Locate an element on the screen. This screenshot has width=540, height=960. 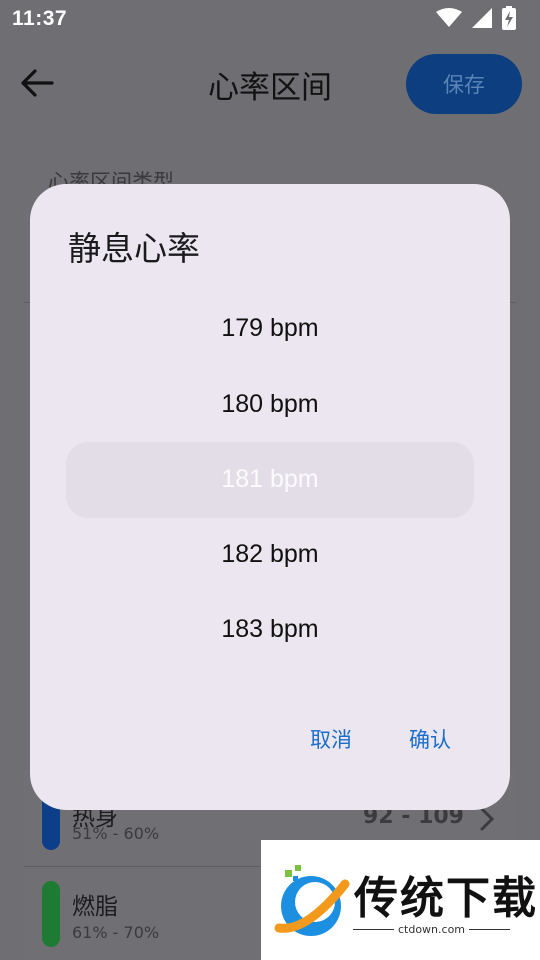
picker-item: 180 bpm is located at coordinates (270, 404).